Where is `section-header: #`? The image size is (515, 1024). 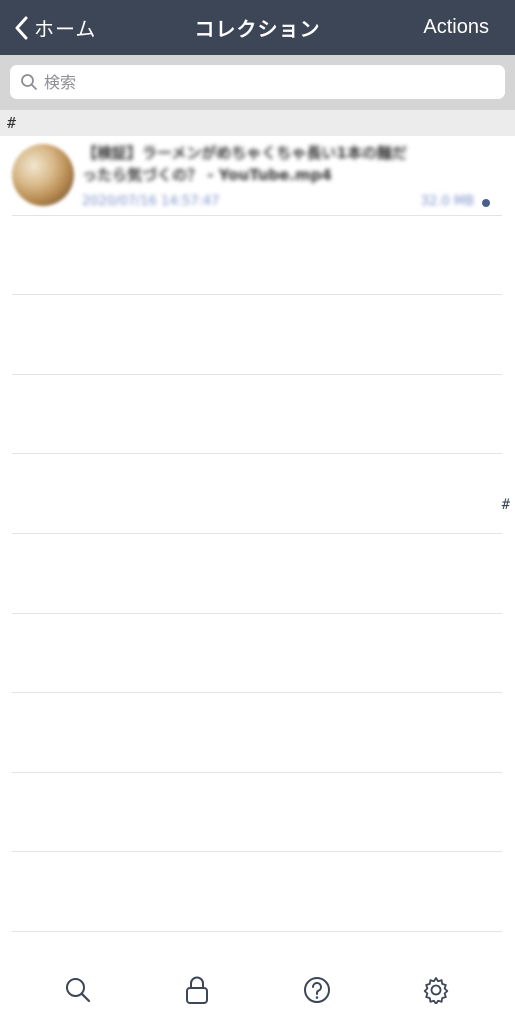 section-header: # is located at coordinates (257, 123).